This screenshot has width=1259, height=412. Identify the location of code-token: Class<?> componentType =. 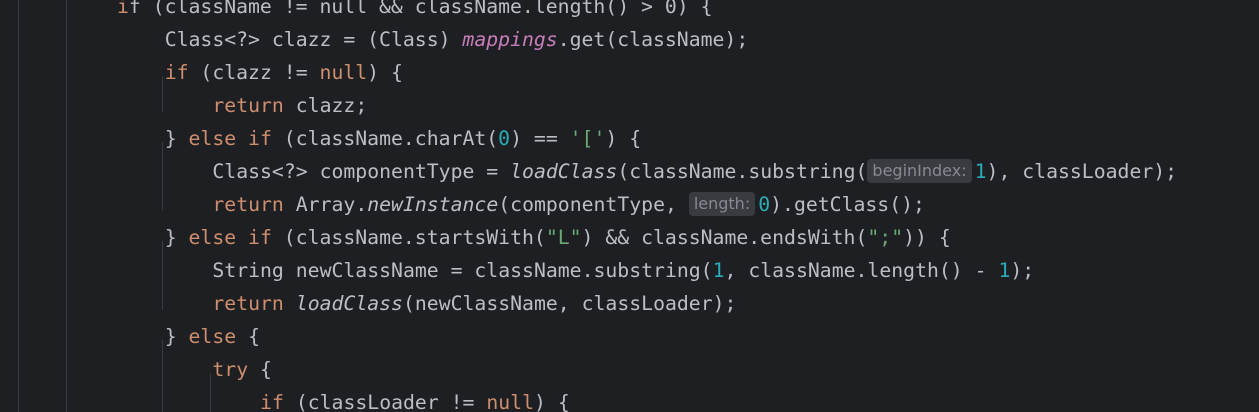
(361, 171).